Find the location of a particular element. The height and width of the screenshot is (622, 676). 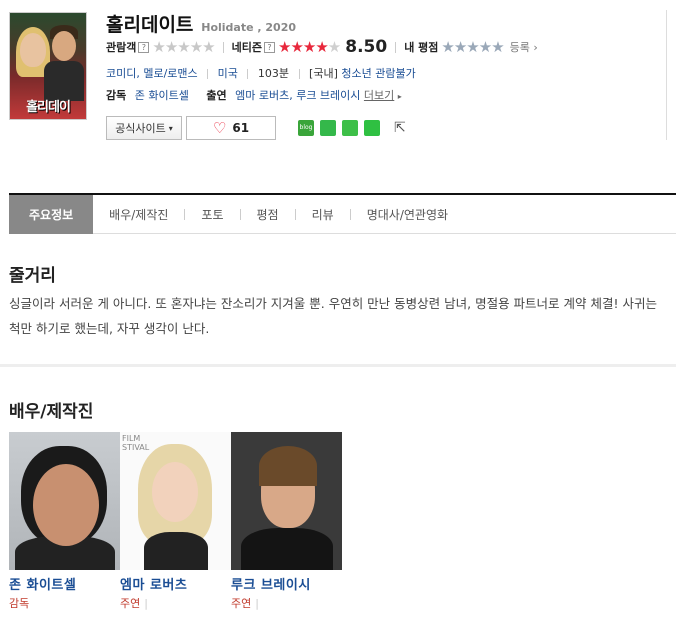

title-row: 홀리데이트 Holidate , 2020 is located at coordinates (201, 23).